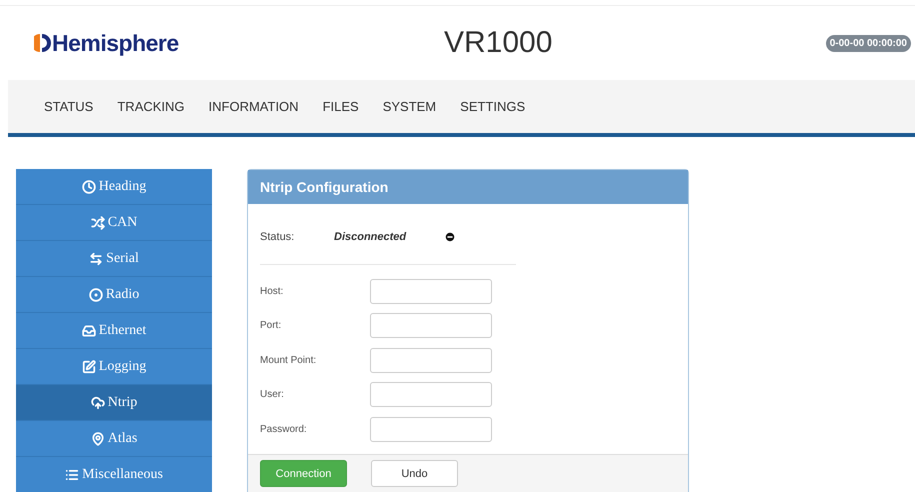 This screenshot has width=915, height=492. I want to click on inbox-icon, so click(89, 331).